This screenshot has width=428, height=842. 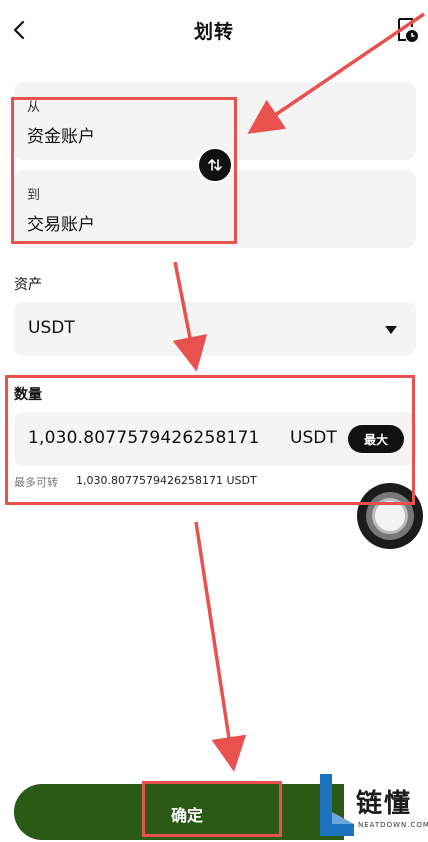 I want to click on arrow-to-confirm, so click(x=220, y=646).